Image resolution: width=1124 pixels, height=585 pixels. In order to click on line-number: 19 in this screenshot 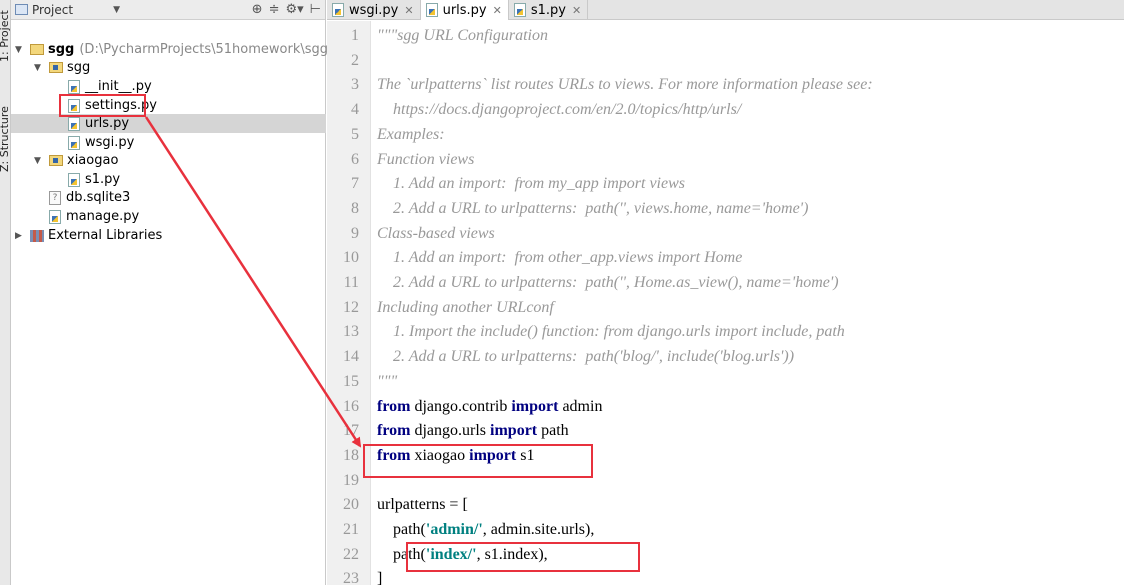, I will do `click(351, 480)`.